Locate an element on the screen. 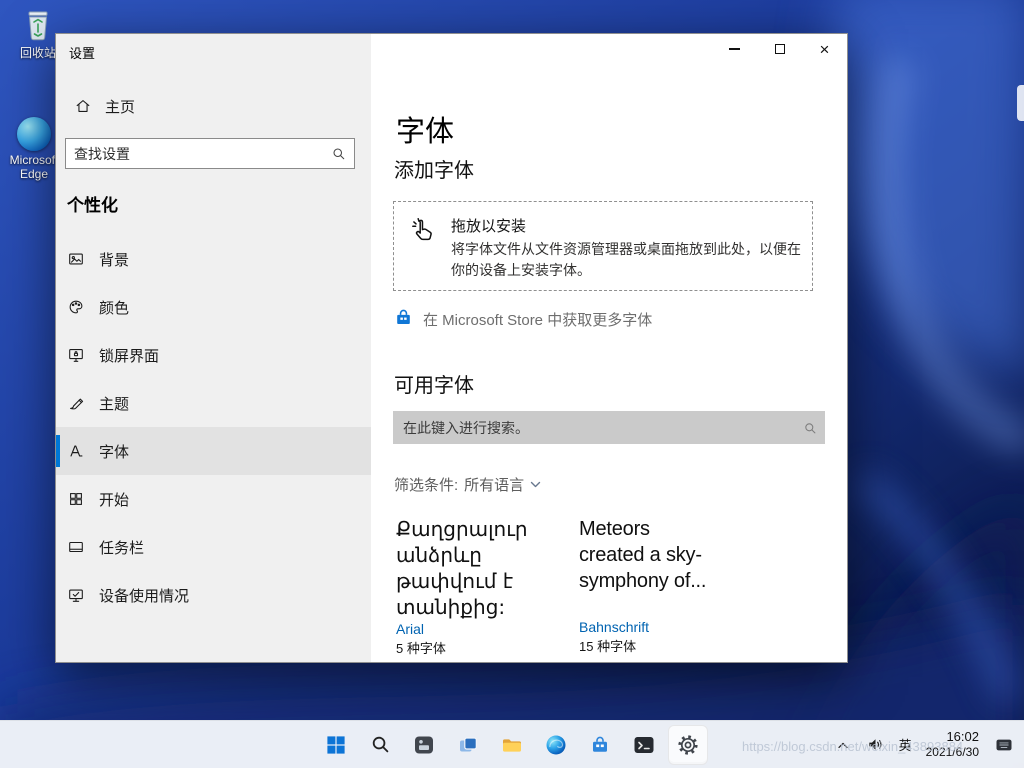 This screenshot has width=1024, height=768. taskbar-center-icons is located at coordinates (512, 744).